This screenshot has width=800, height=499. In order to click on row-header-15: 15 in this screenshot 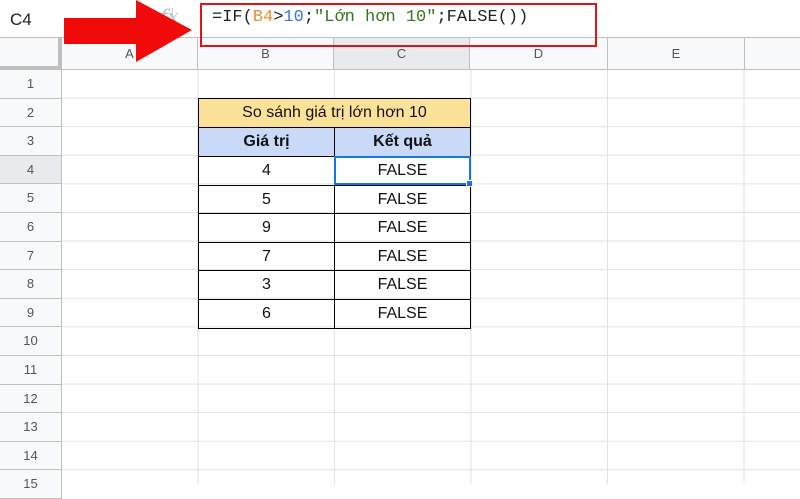, I will do `click(31, 484)`.